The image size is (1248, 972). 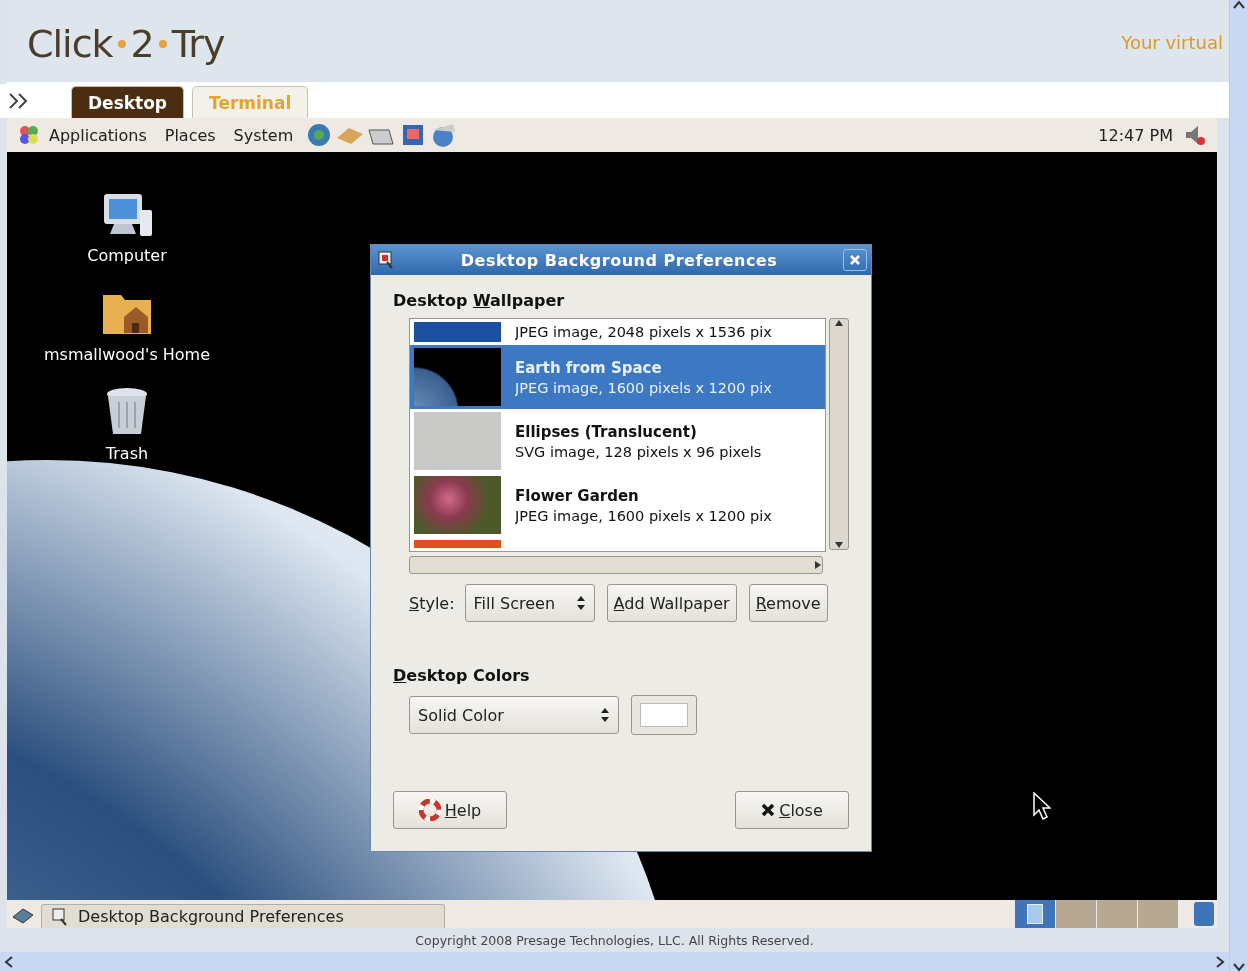 I want to click on wallpaper-details: SVG image, 128 pixels x 96 pixels, so click(x=639, y=451).